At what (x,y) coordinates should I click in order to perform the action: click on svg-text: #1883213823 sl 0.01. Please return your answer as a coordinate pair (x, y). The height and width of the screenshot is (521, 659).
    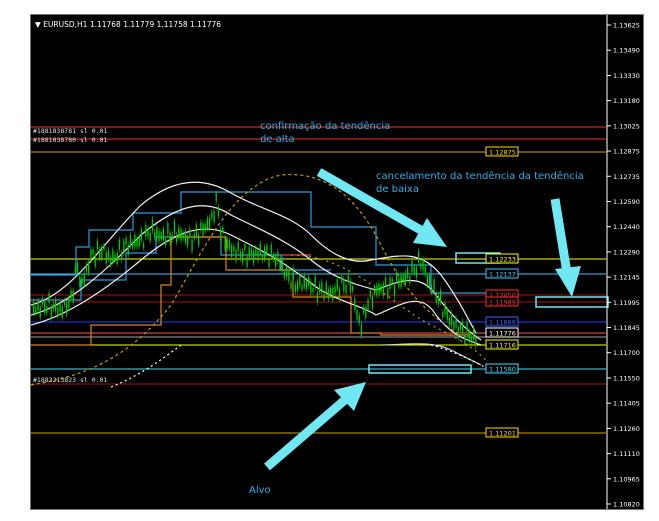
    Looking at the image, I should click on (70, 380).